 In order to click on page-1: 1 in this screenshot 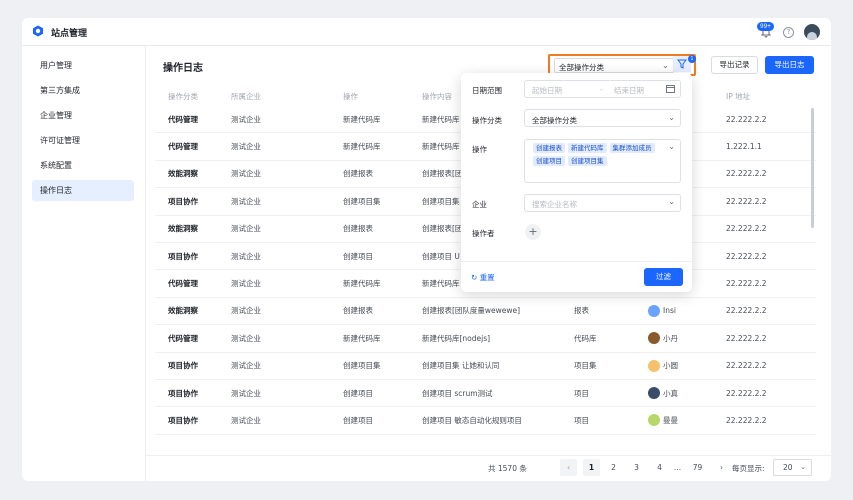, I will do `click(591, 467)`.